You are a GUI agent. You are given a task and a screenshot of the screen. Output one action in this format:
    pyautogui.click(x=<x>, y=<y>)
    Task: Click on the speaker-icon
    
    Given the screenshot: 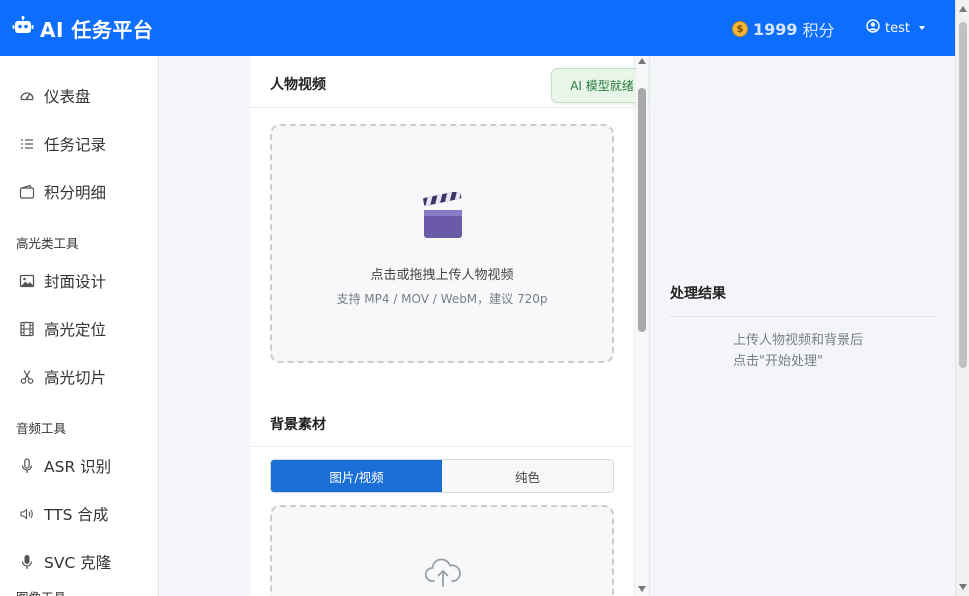 What is the action you would take?
    pyautogui.click(x=27, y=514)
    